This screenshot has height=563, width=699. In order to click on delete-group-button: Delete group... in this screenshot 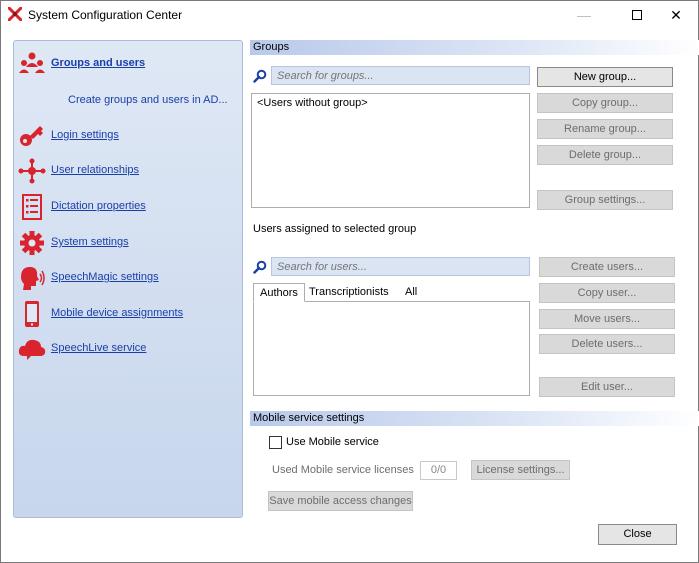, I will do `click(605, 155)`.